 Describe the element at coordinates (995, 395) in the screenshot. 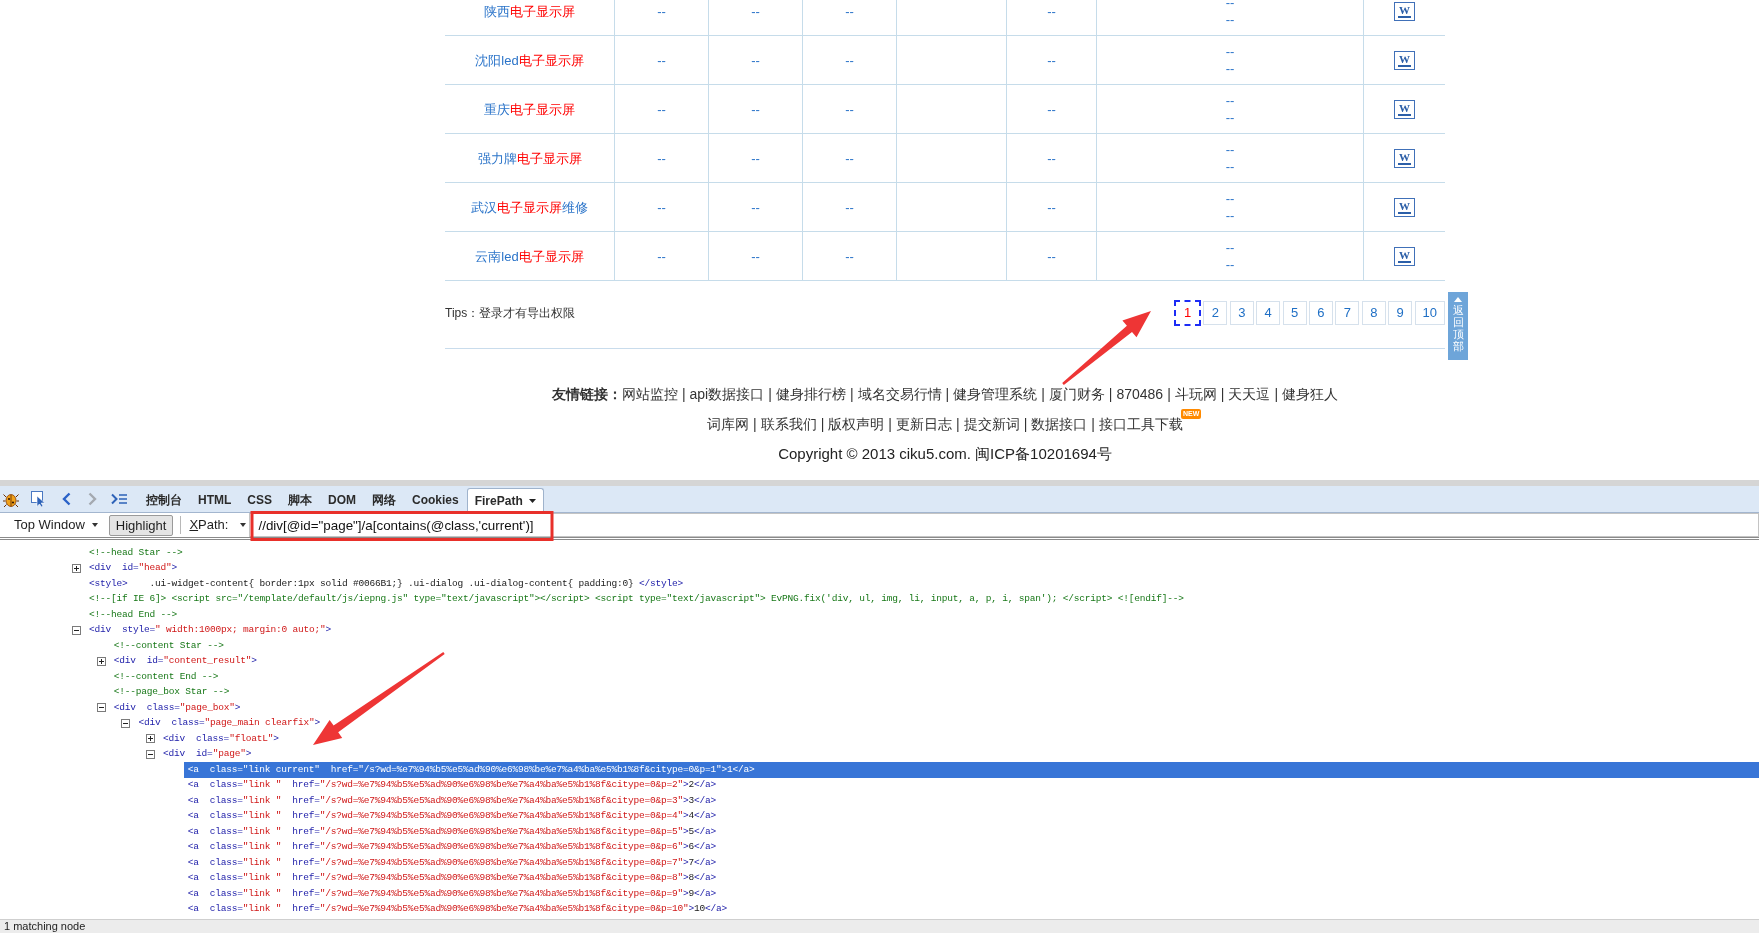

I see `footer-link: 健身管理系统` at that location.